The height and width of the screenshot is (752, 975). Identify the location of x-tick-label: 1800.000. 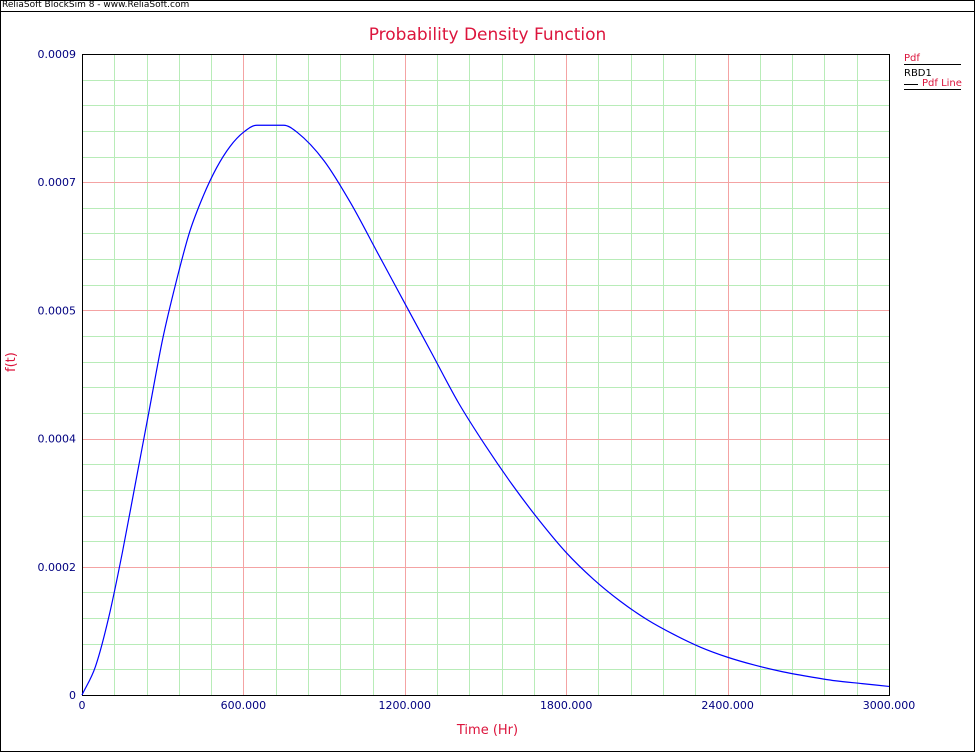
(566, 705).